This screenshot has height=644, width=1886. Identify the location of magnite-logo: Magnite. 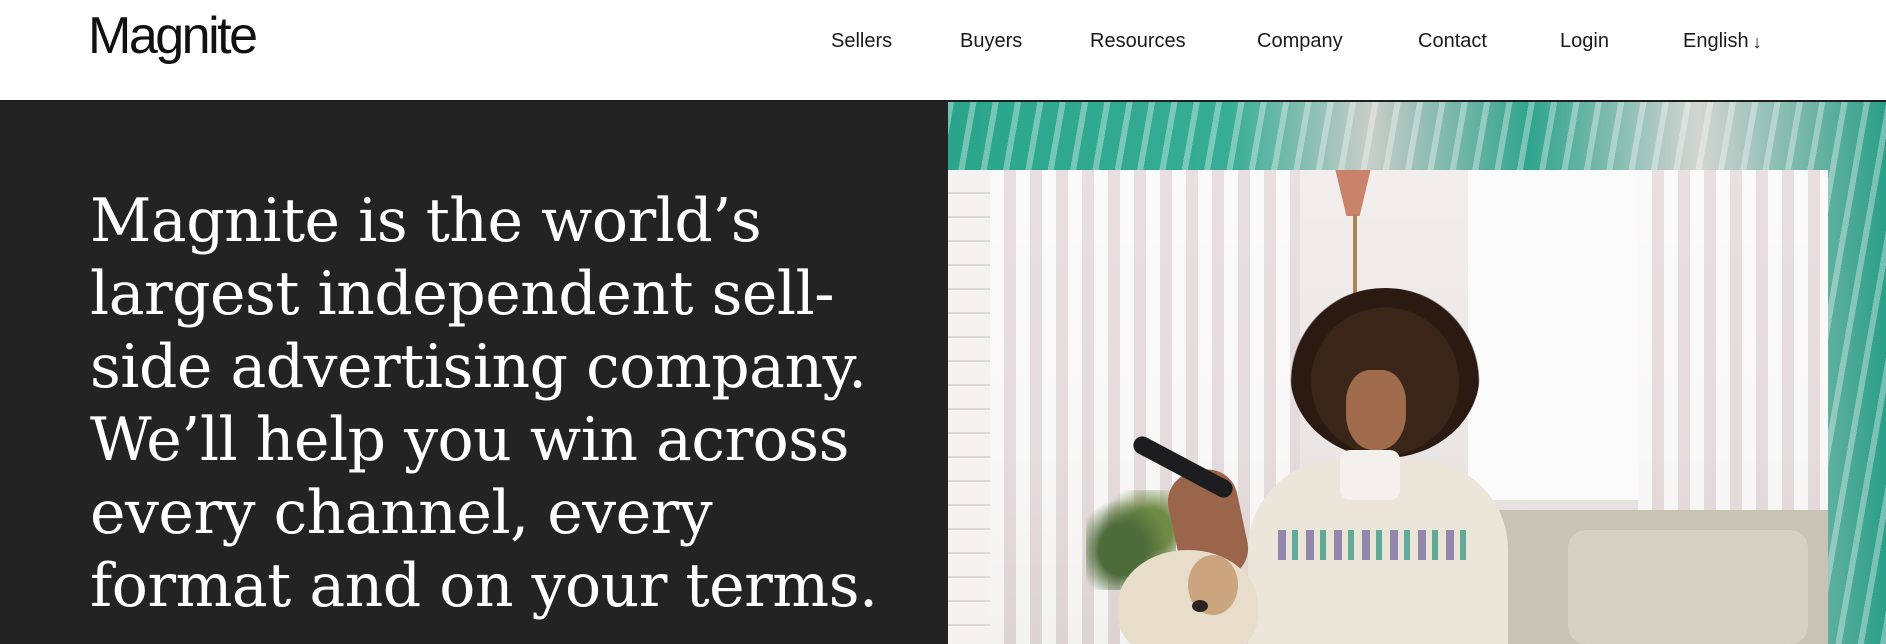
(173, 36).